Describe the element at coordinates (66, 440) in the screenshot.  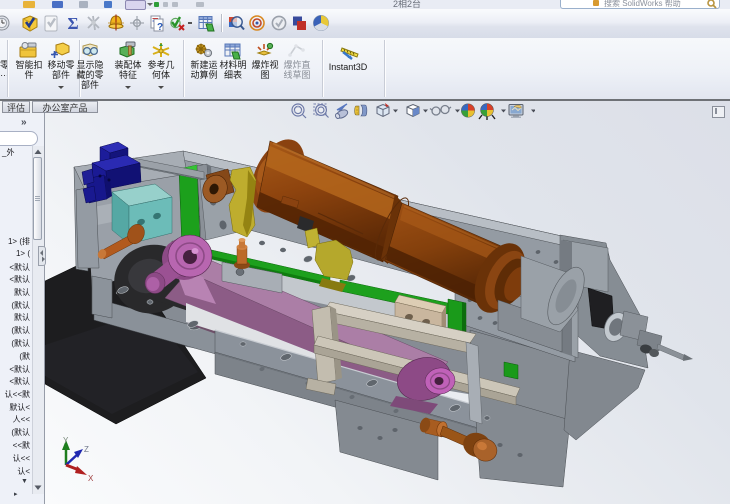
I see `svg-text: Y` at that location.